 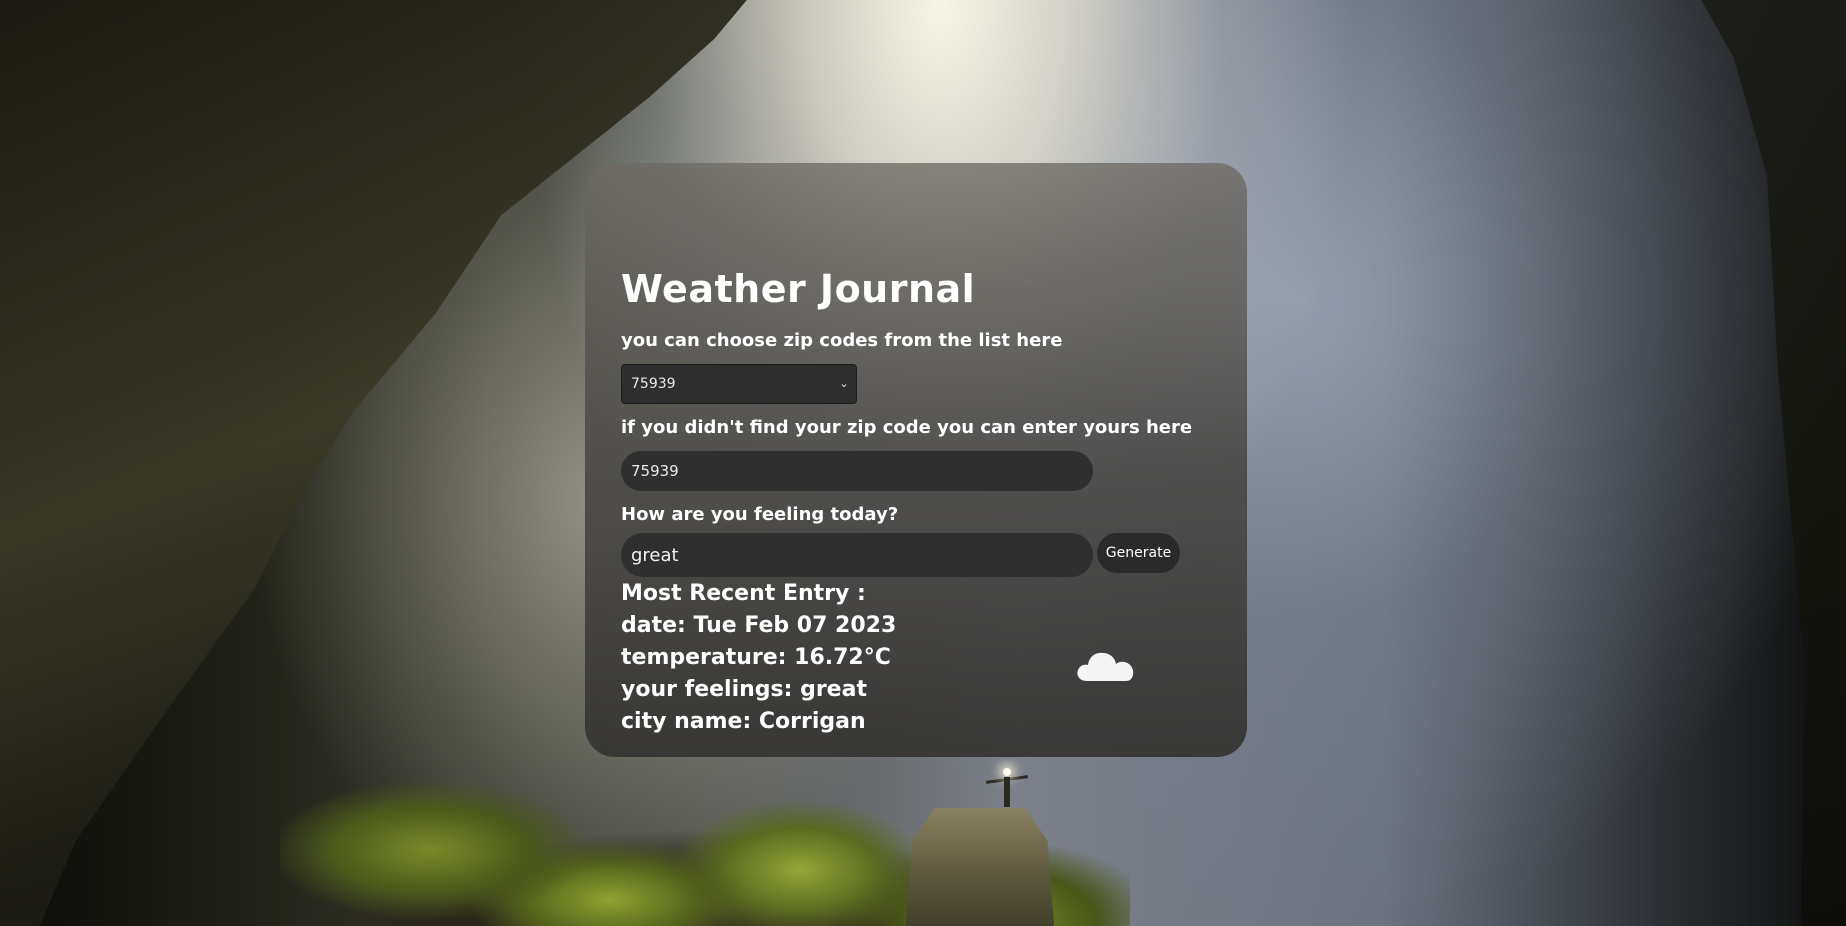 I want to click on zip-code-select-value: 75939, so click(x=653, y=384).